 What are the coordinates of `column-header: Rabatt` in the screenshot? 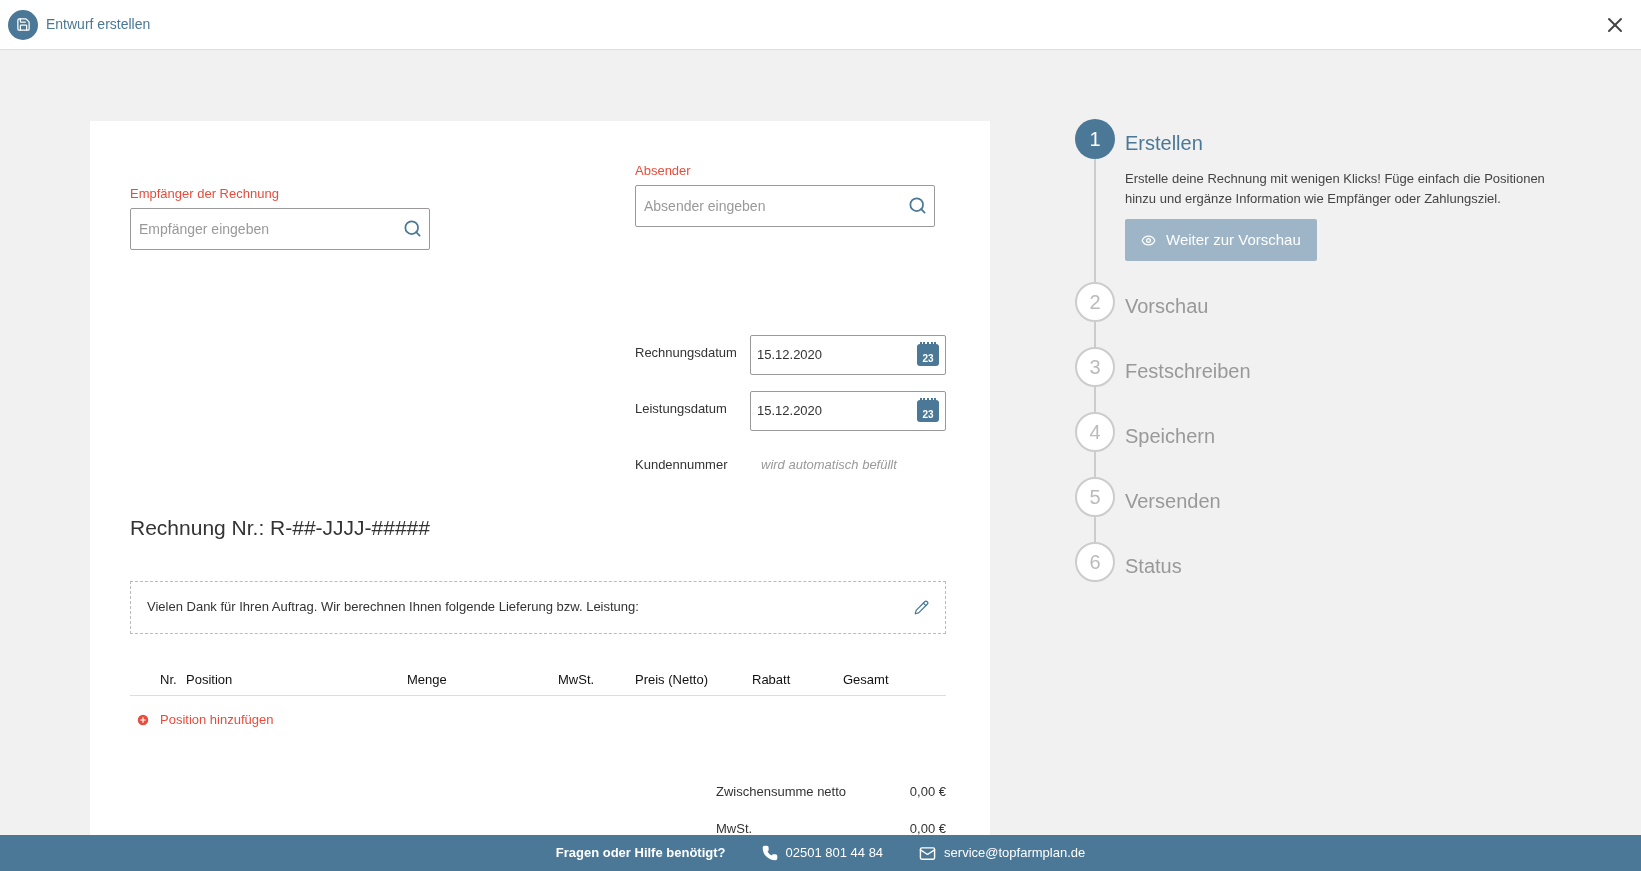 It's located at (772, 679).